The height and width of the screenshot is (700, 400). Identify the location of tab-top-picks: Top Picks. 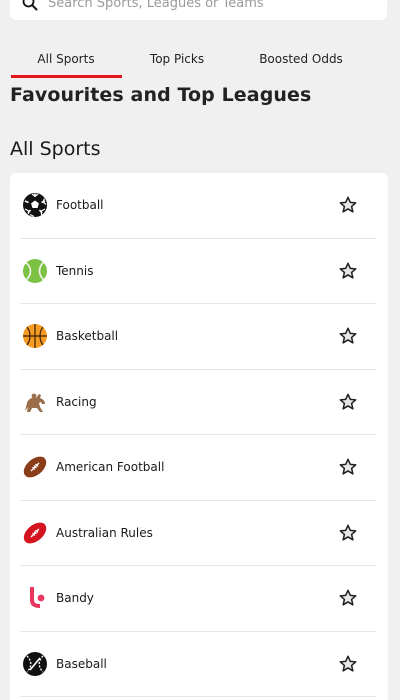
(177, 59).